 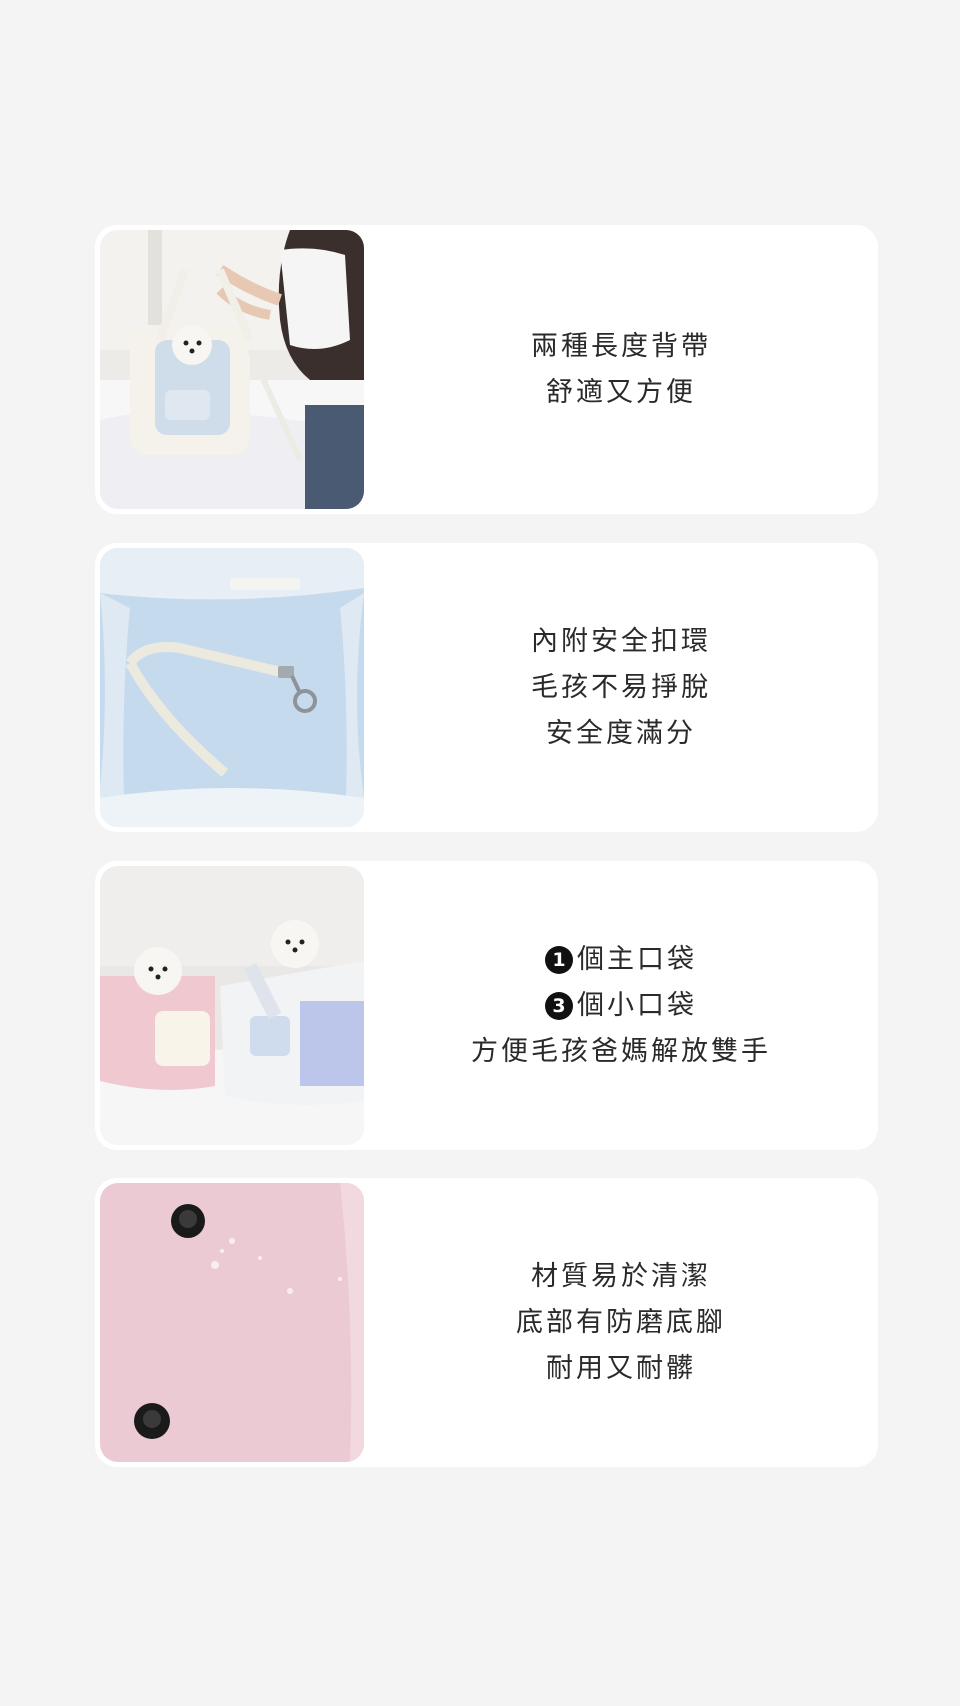 I want to click on feature-line: 耐用又耐髒, so click(x=621, y=1368).